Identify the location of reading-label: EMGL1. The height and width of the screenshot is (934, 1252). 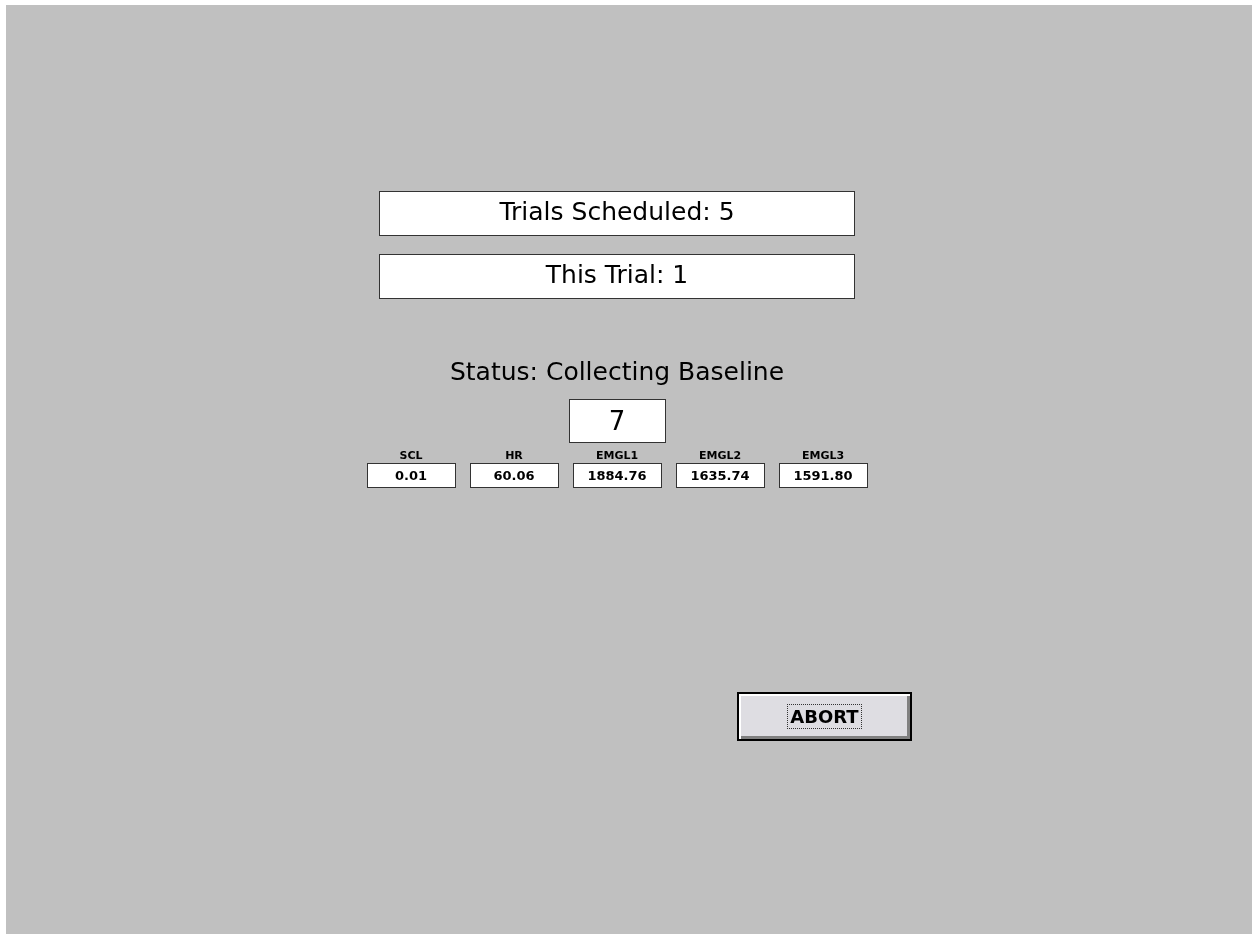
(617, 456).